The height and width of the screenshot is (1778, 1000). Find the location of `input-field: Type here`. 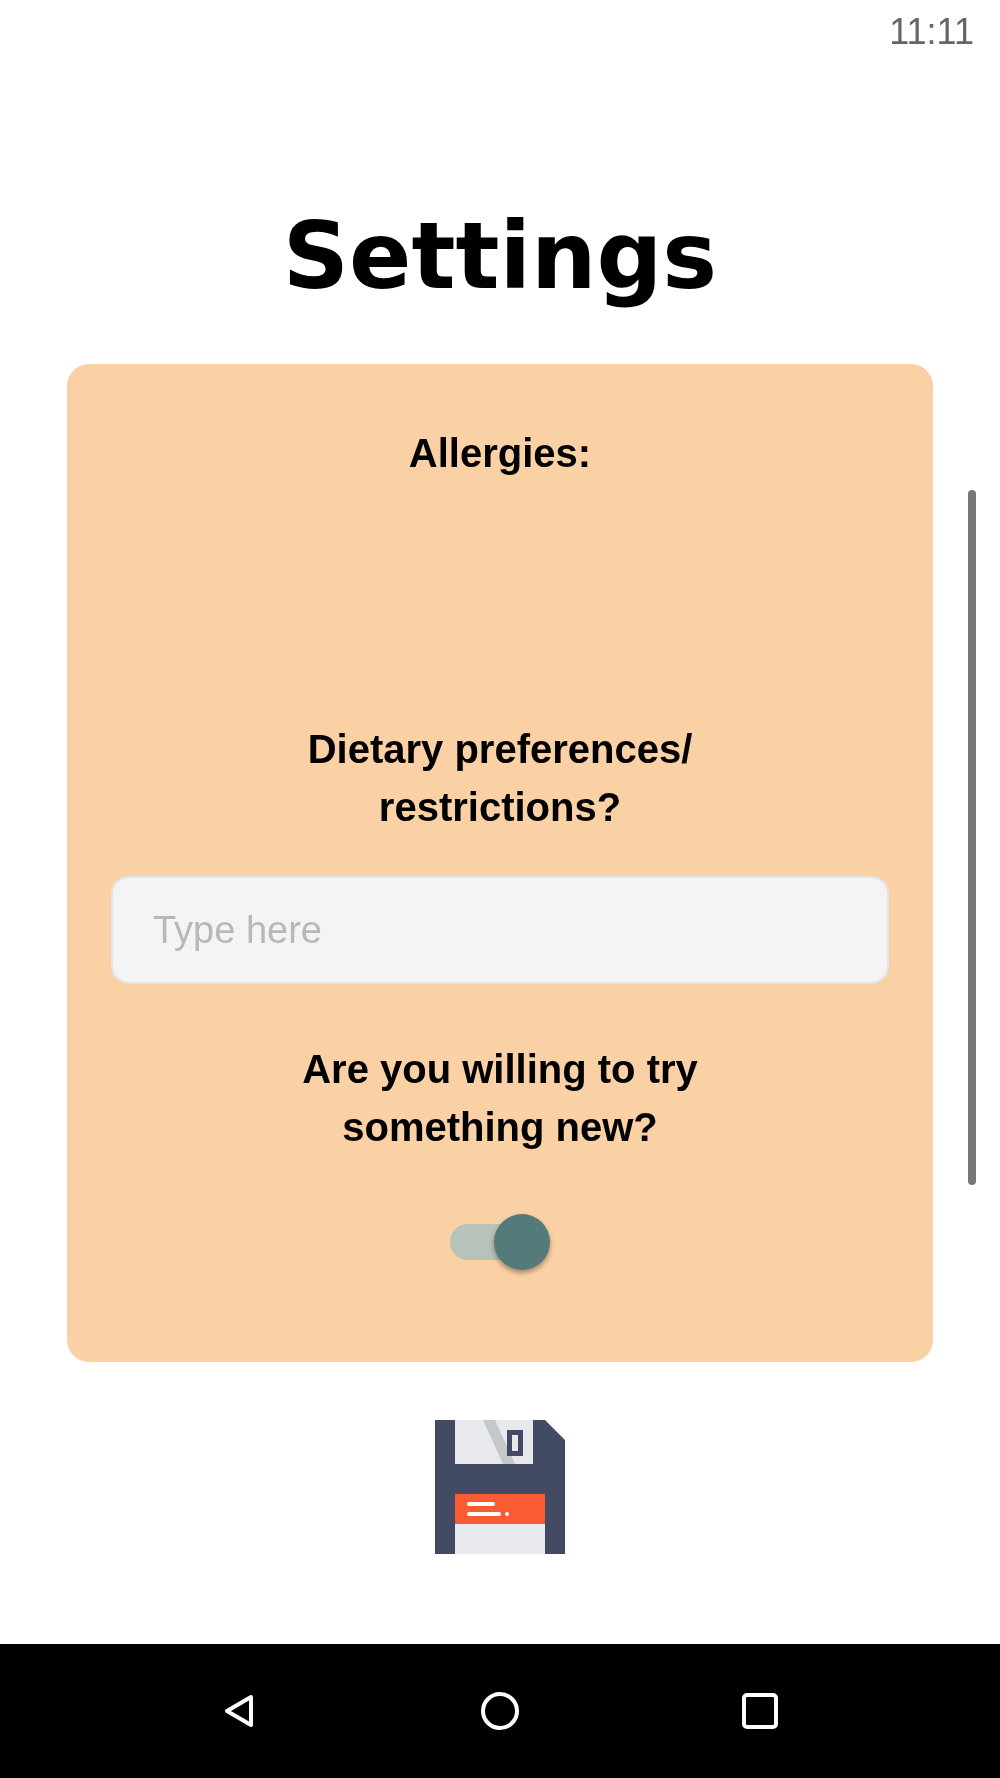

input-field: Type here is located at coordinates (500, 930).